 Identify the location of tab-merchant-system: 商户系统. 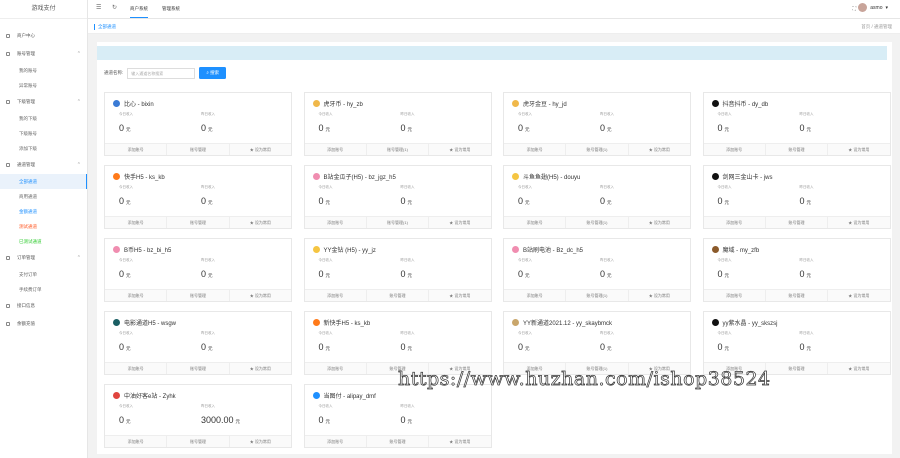
(139, 9).